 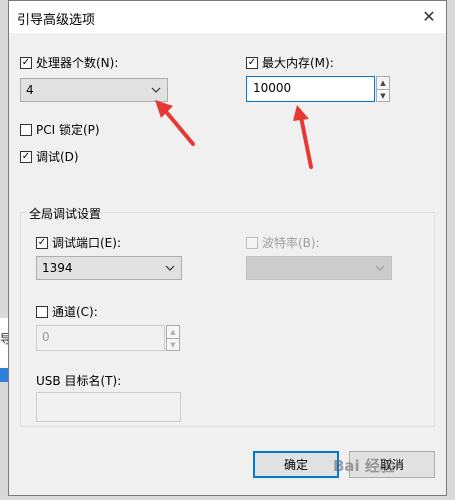 What do you see at coordinates (109, 268) in the screenshot?
I see `debug-port-dropdown: 1394` at bounding box center [109, 268].